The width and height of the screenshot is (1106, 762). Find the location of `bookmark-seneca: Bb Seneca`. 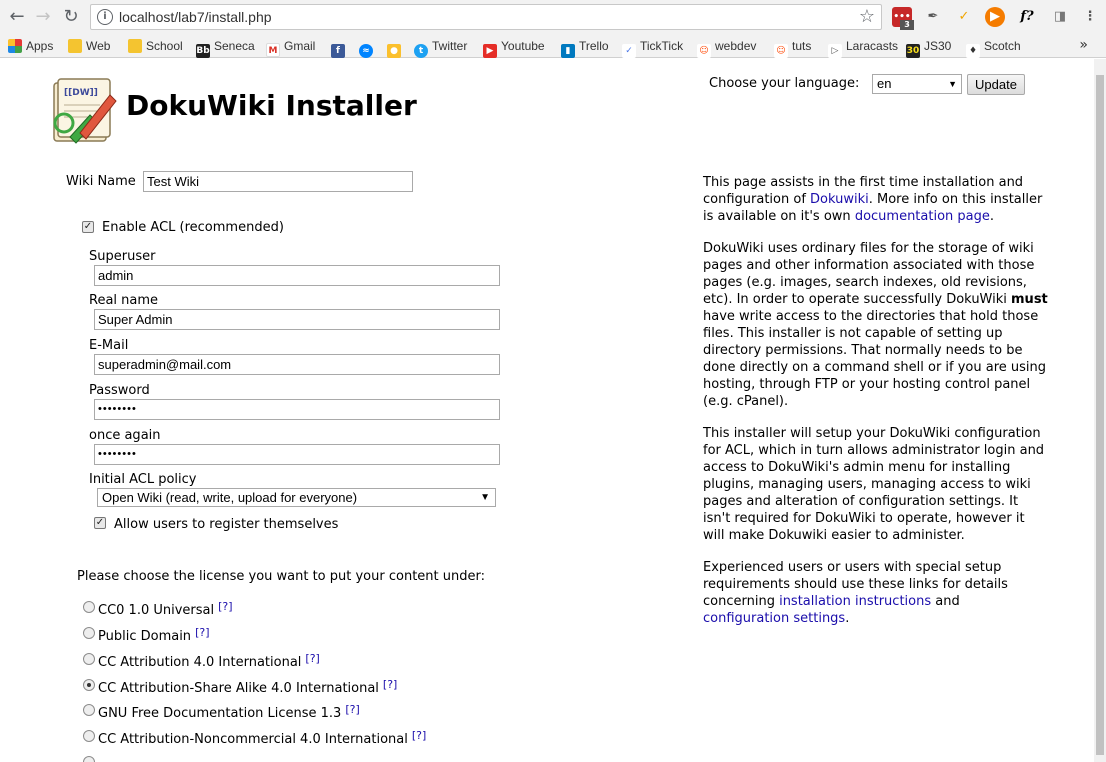

bookmark-seneca: Bb Seneca is located at coordinates (225, 47).